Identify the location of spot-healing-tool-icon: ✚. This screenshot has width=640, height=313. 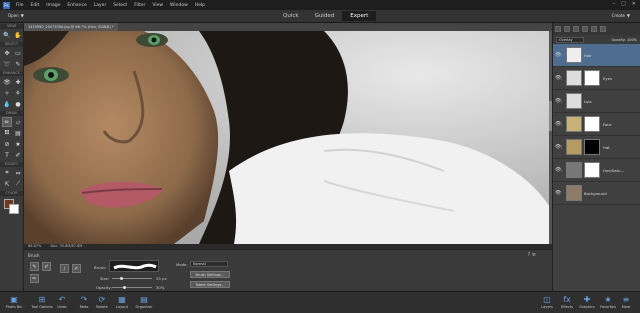
(18, 82).